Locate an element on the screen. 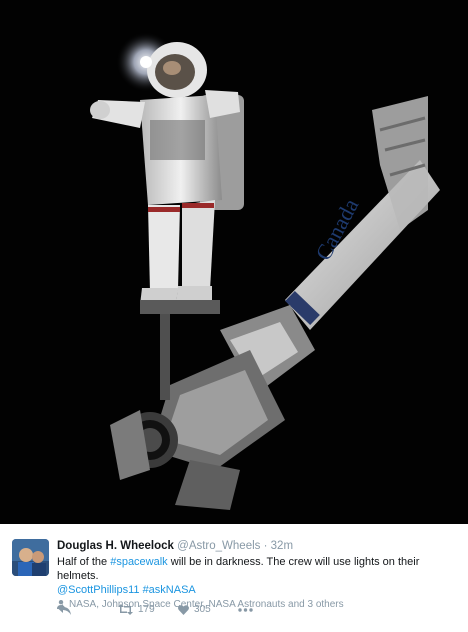  tweet-header: Douglas H. Wheelock @Astro_Wheels · 32m is located at coordinates (259, 546).